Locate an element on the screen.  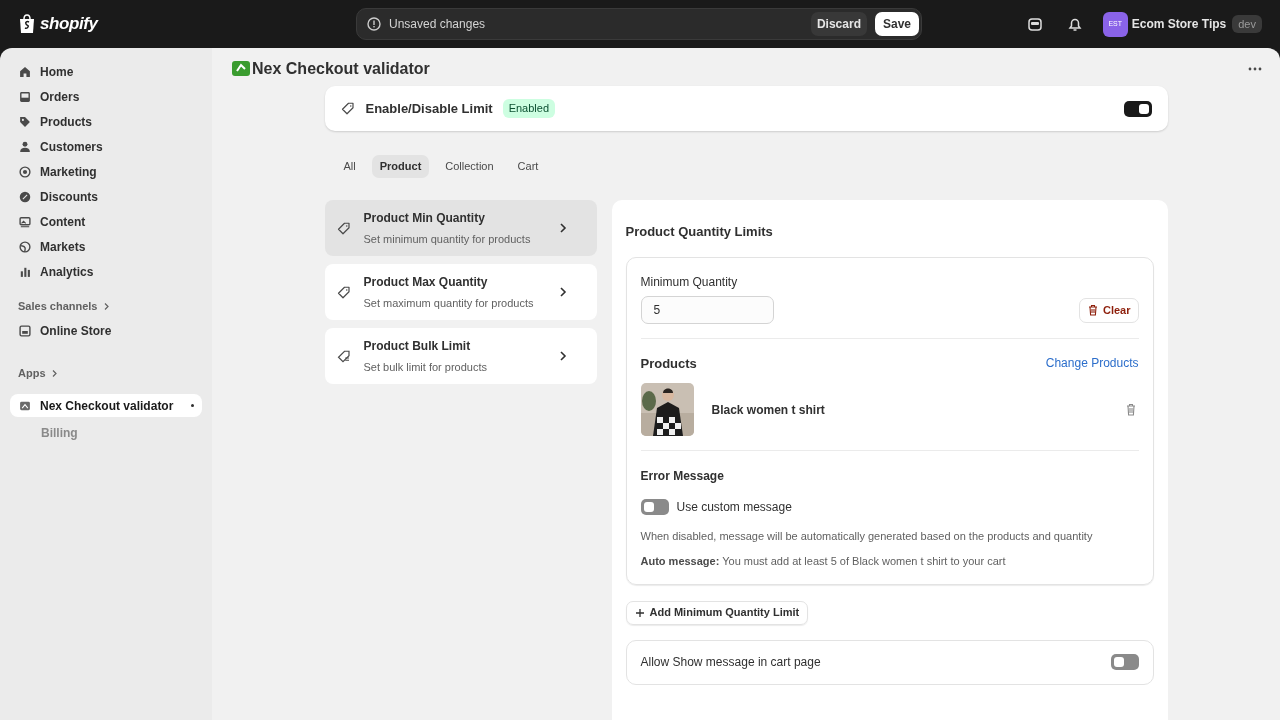
plus-icon is located at coordinates (639, 612).